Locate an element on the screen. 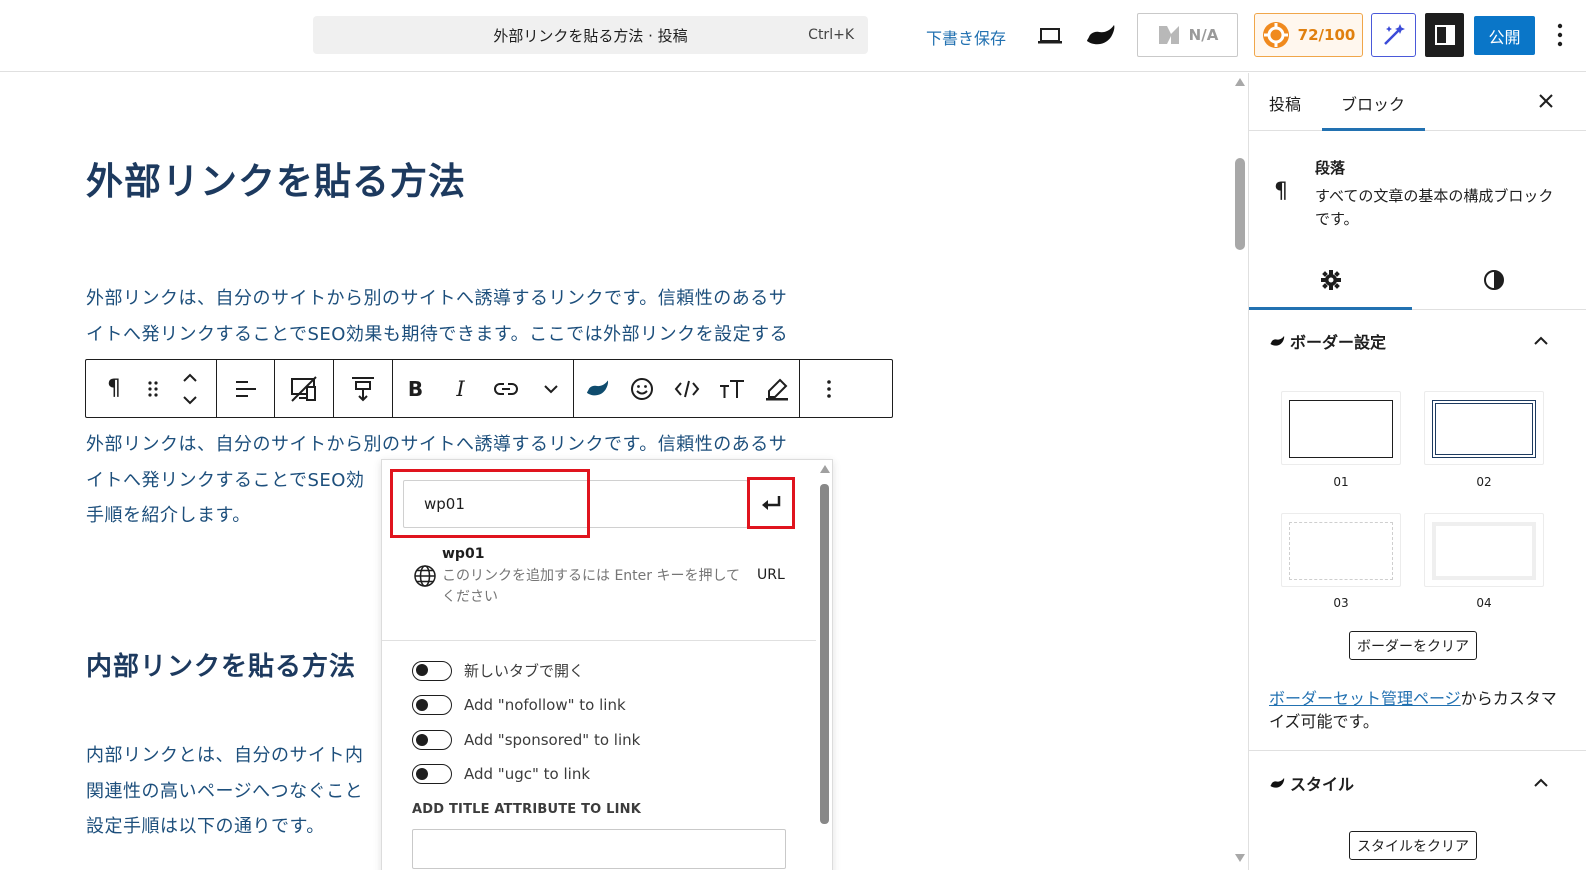 The width and height of the screenshot is (1586, 870). sidebar-toggle-button is located at coordinates (1444, 35).